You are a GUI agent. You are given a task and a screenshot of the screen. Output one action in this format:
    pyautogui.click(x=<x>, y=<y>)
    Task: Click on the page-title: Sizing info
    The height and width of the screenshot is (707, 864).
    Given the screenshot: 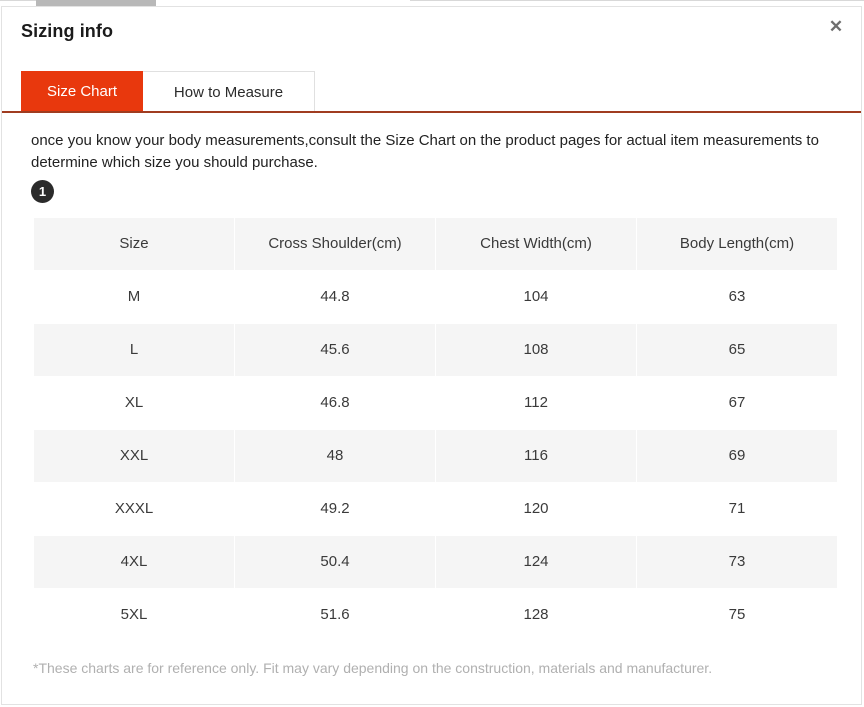 What is the action you would take?
    pyautogui.click(x=67, y=31)
    